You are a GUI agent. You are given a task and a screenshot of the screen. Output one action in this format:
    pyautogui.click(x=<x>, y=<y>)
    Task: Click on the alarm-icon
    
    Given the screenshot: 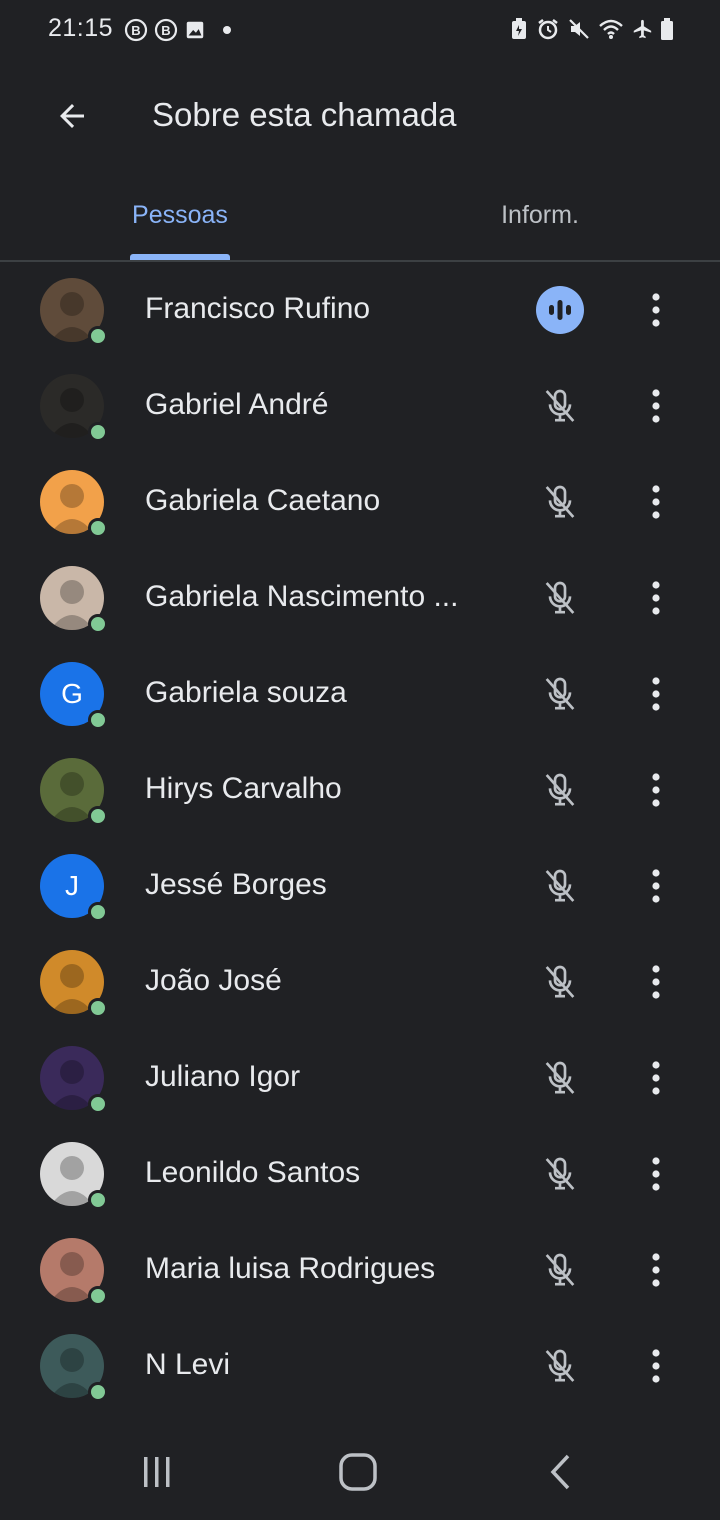 What is the action you would take?
    pyautogui.click(x=548, y=29)
    